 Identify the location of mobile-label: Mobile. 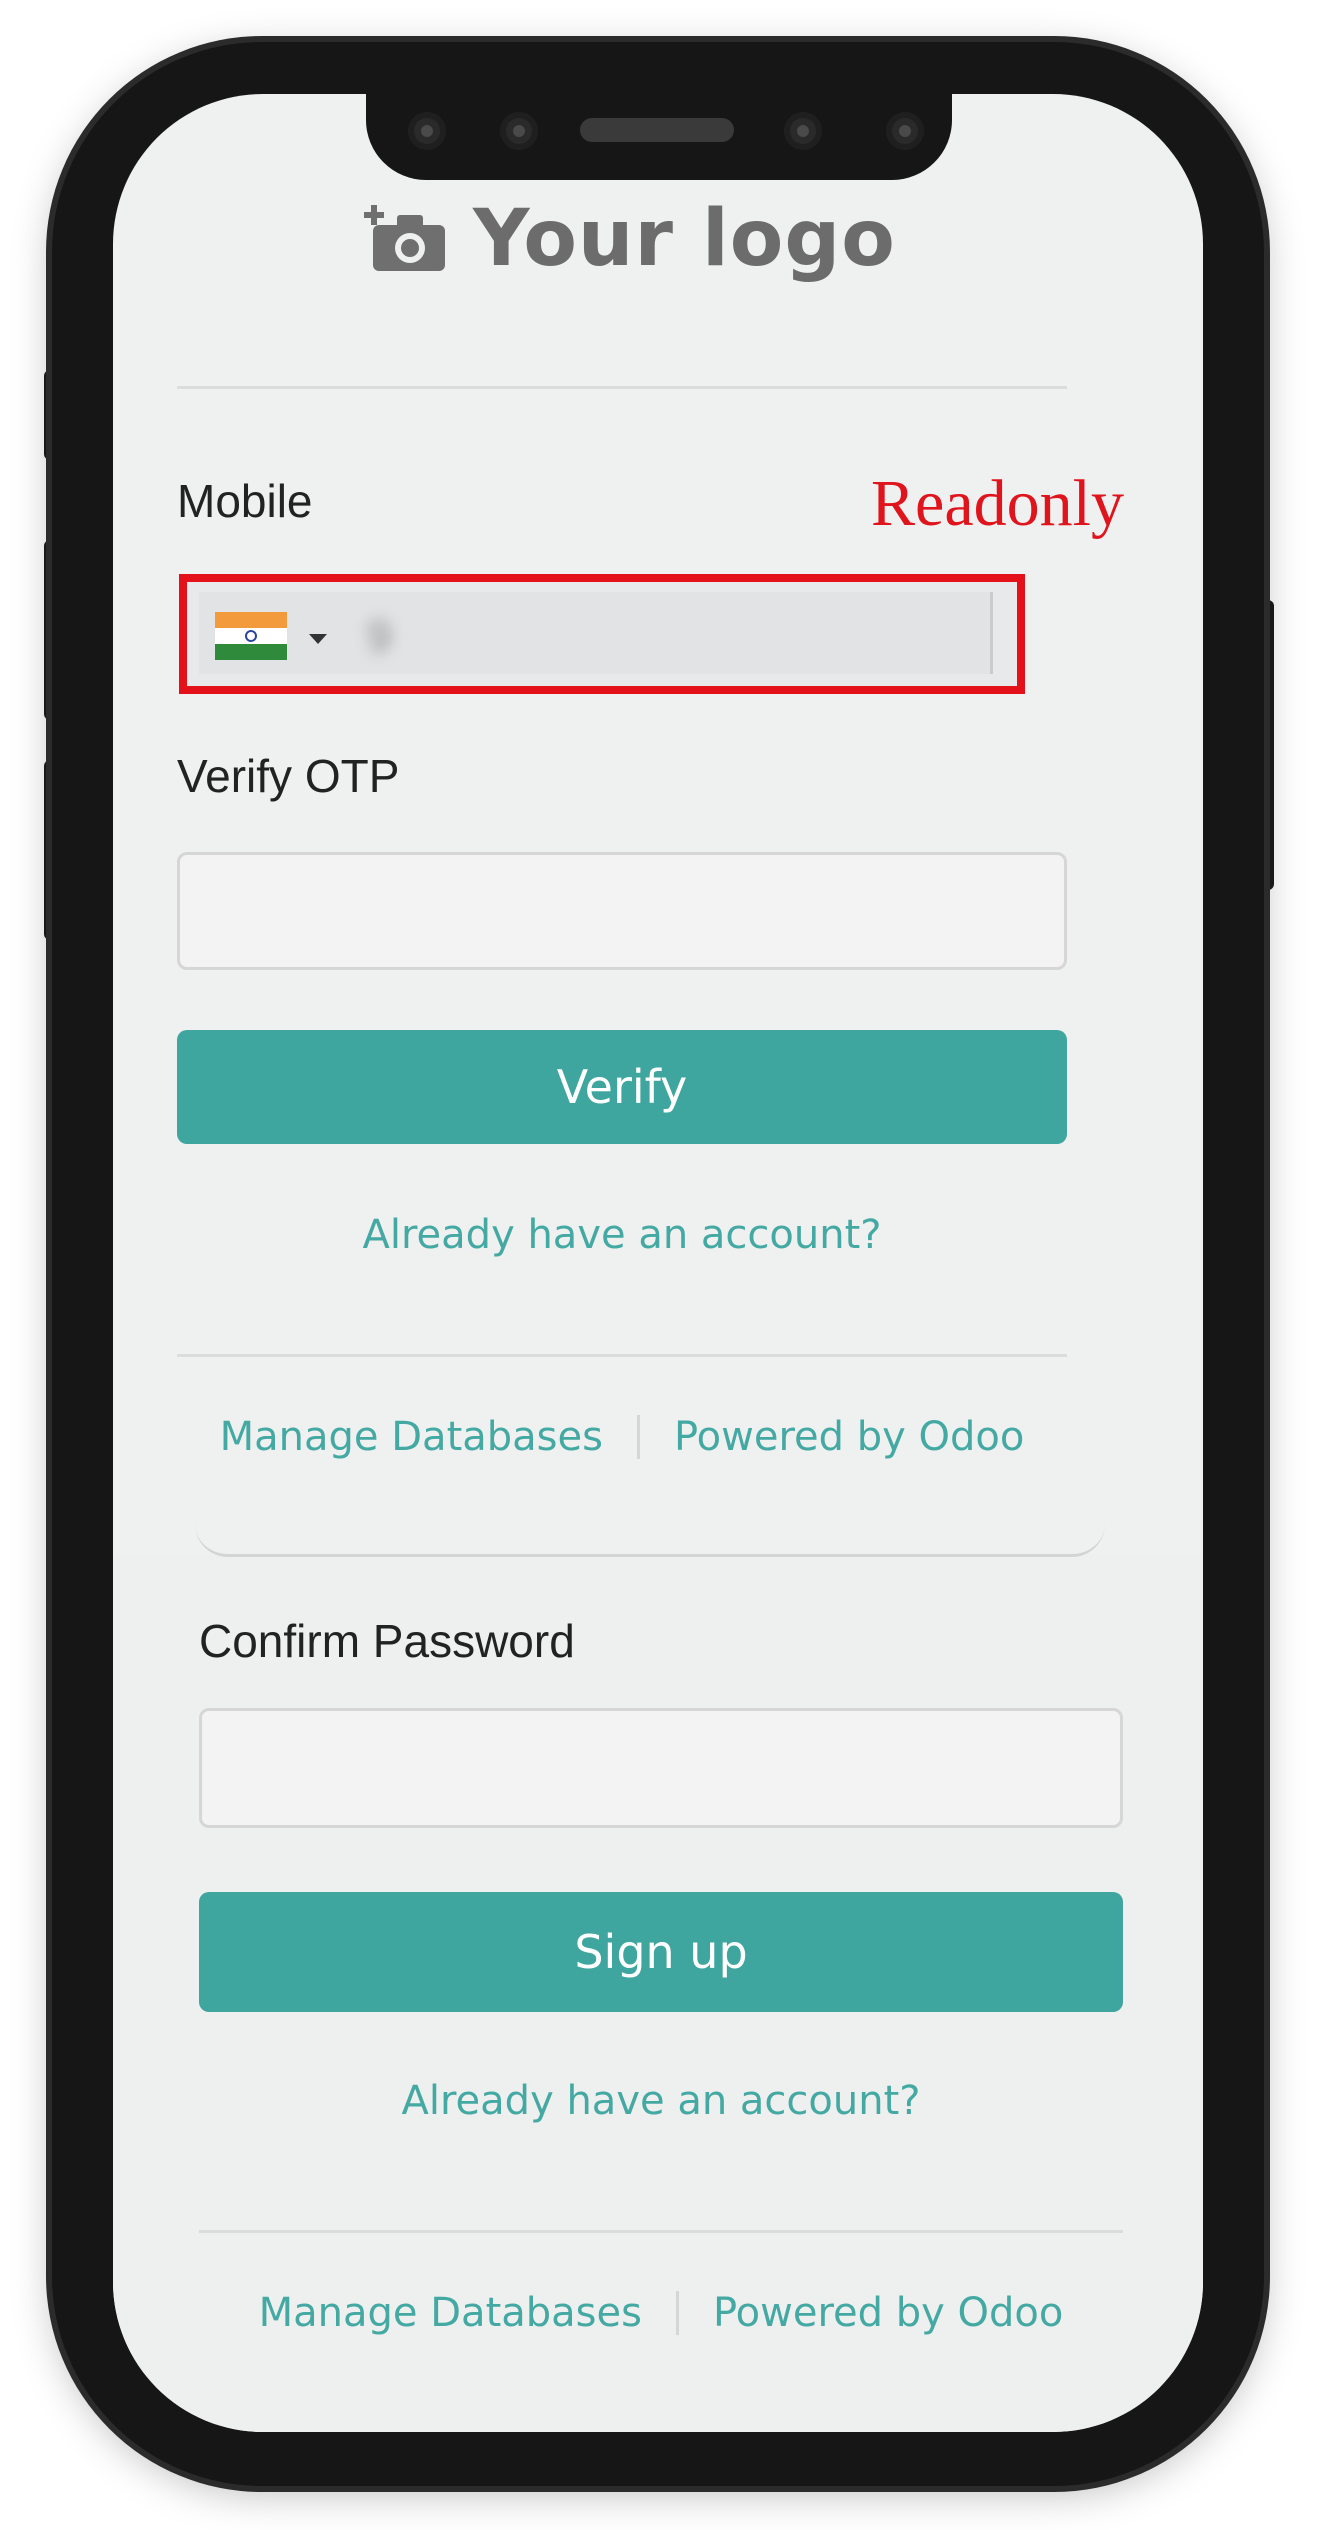
(245, 501).